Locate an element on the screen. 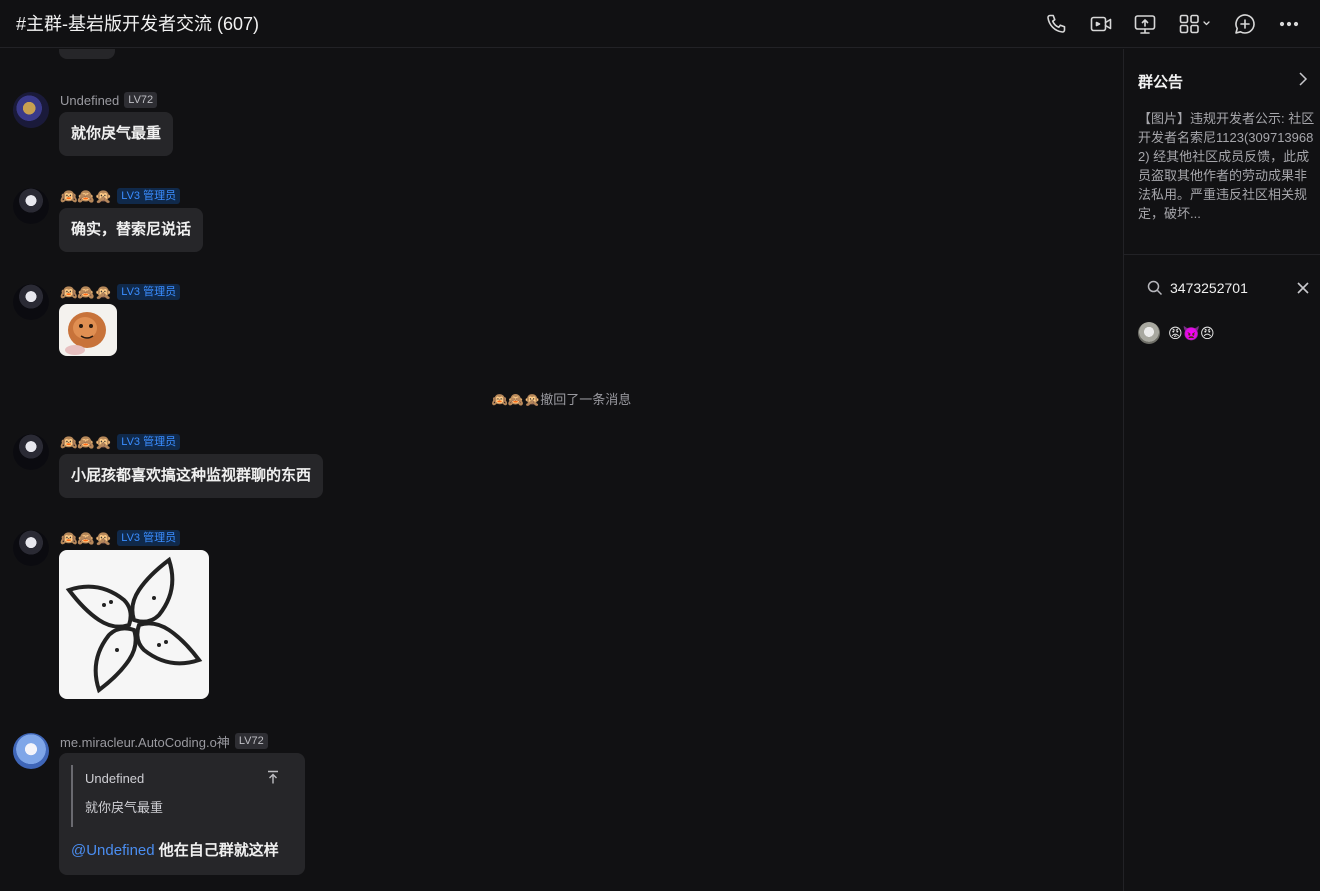  toolbar is located at coordinates (1173, 24).